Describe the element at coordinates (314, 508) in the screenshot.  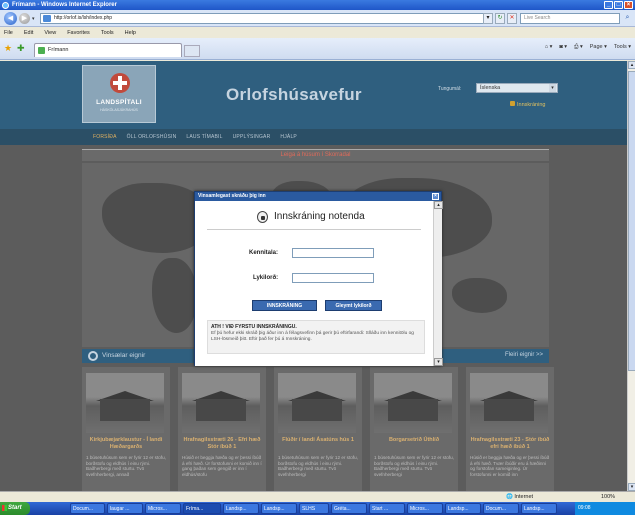
I see `taskbar-item: SLHS` at that location.